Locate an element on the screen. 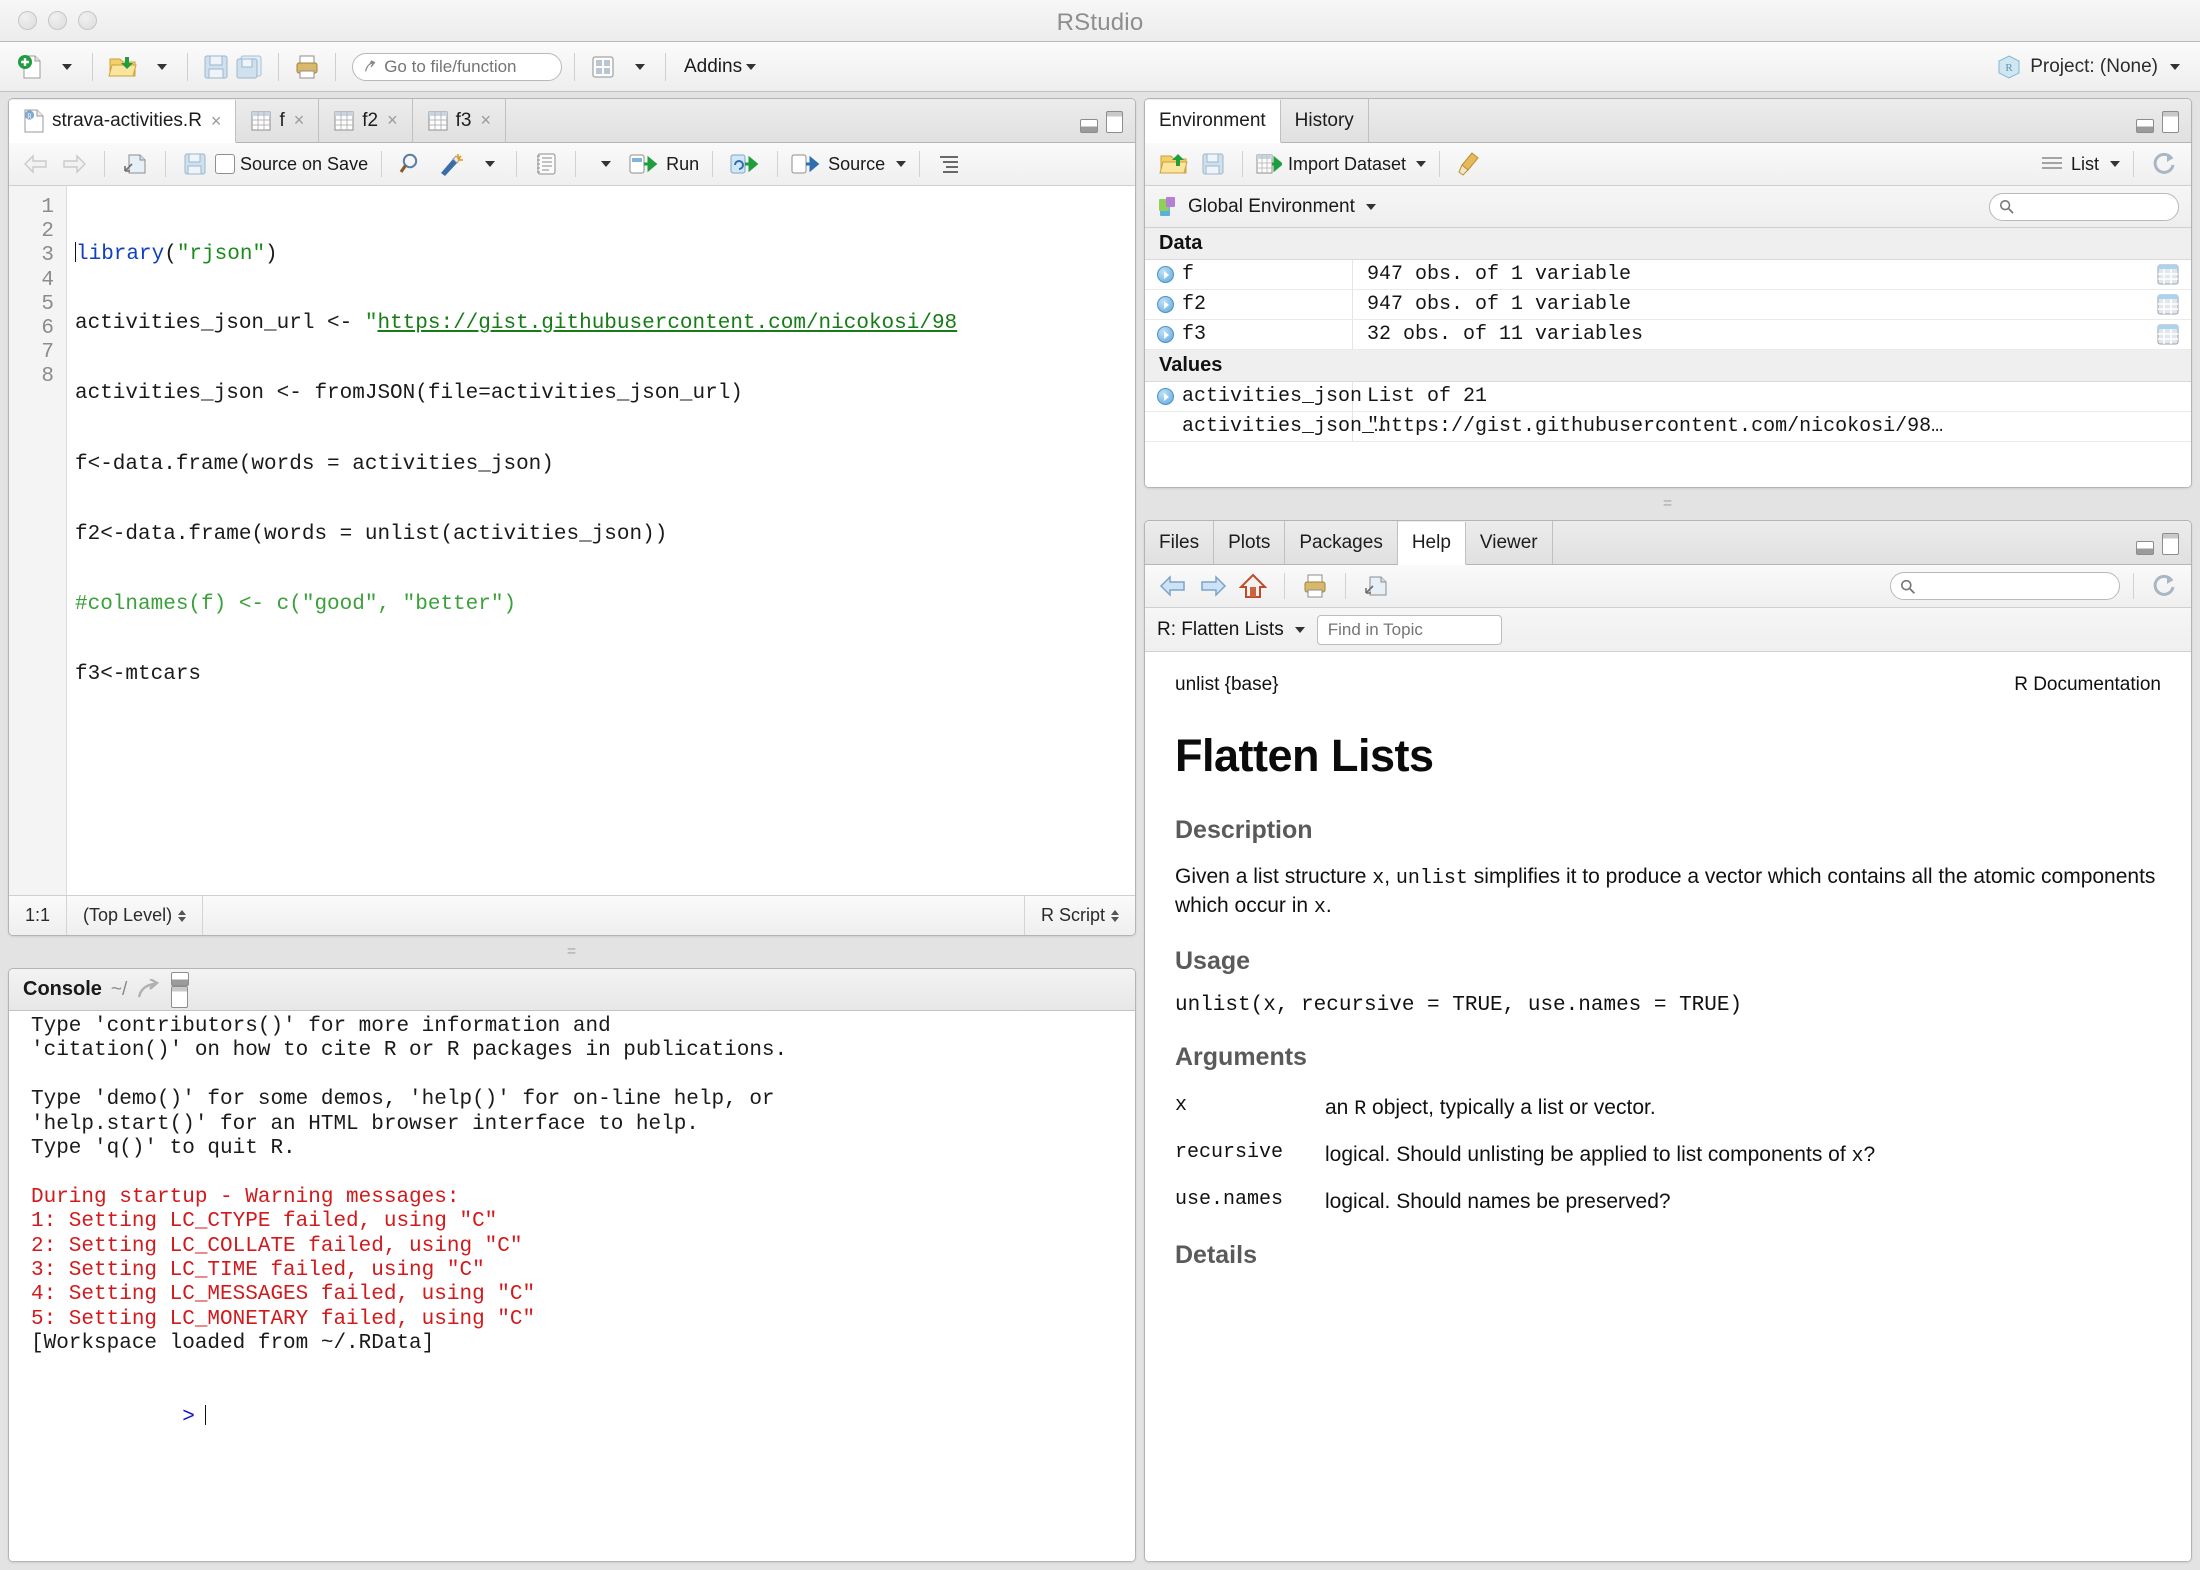 This screenshot has width=2200, height=1570. editor-back-button is located at coordinates (36, 164).